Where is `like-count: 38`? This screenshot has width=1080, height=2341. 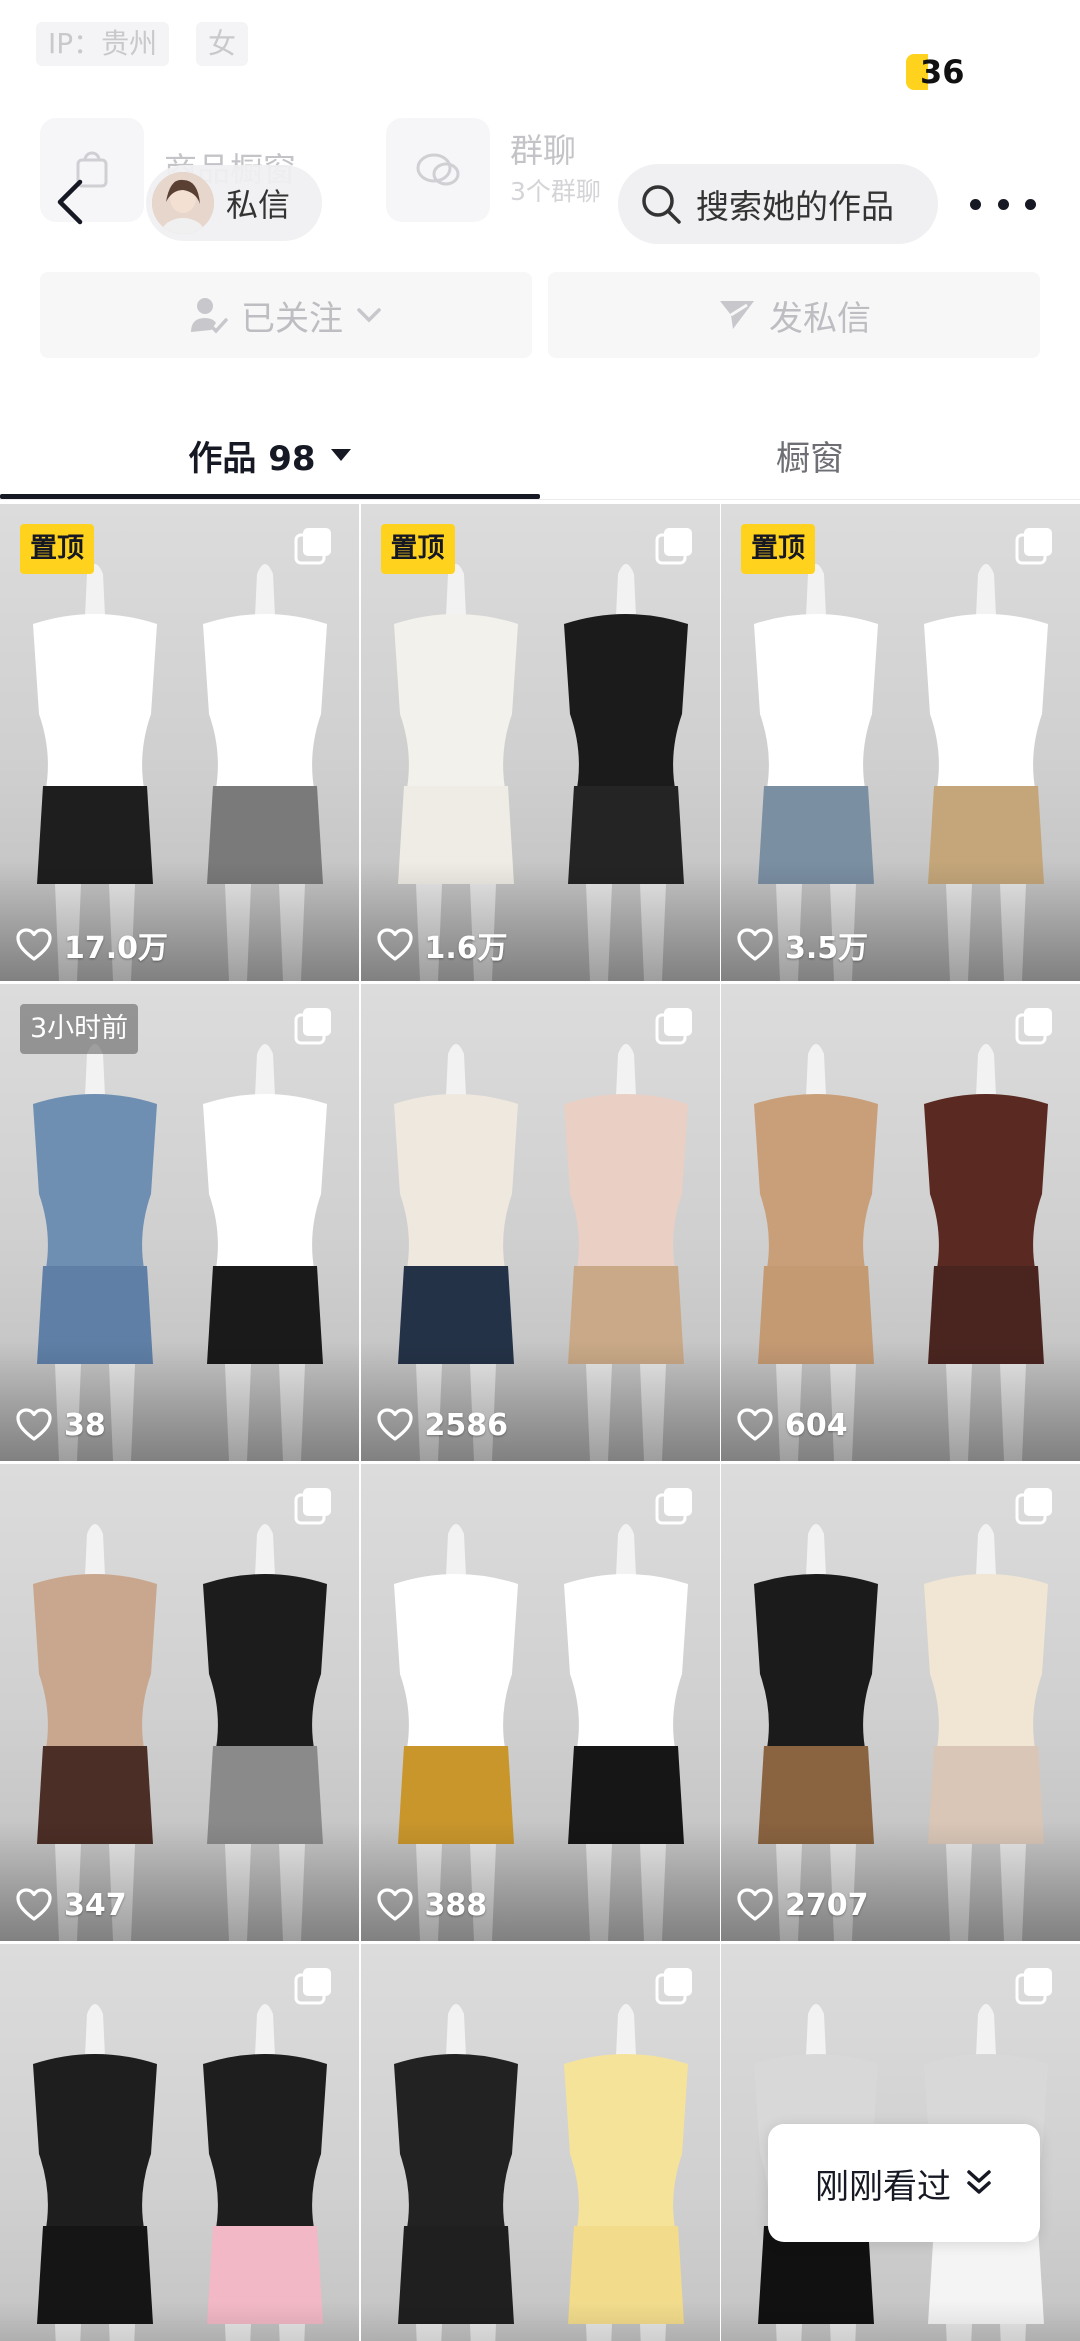
like-count: 38 is located at coordinates (61, 1425).